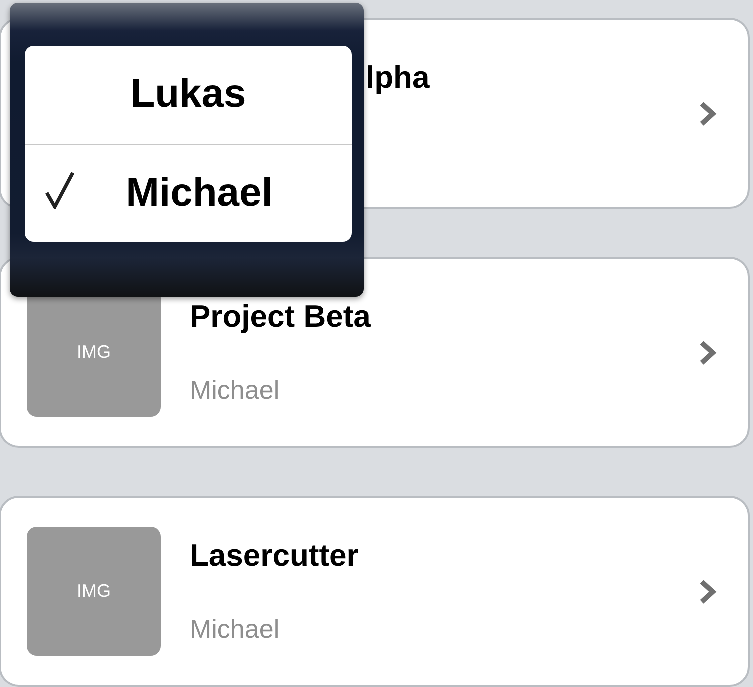  What do you see at coordinates (280, 317) in the screenshot?
I see `project-title: Project Beta` at bounding box center [280, 317].